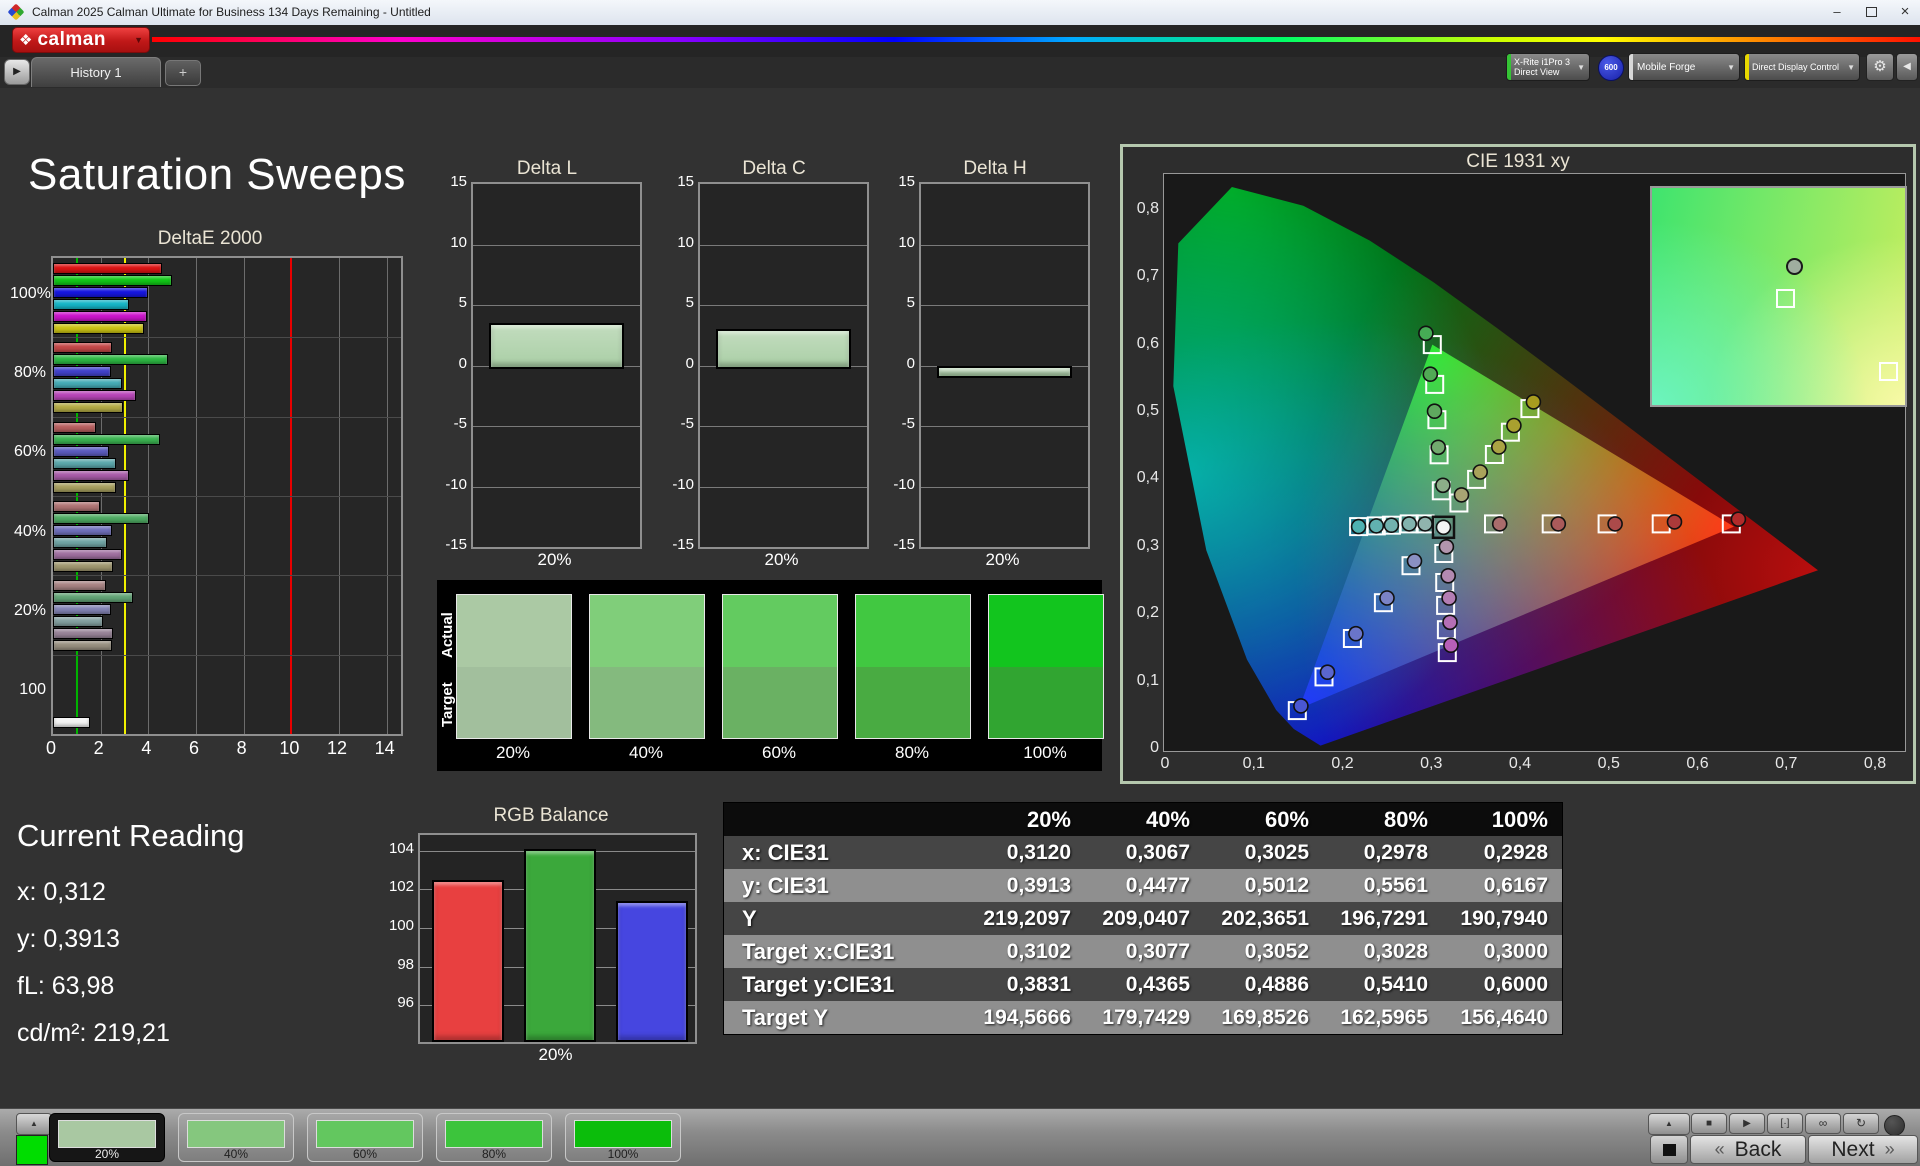 The width and height of the screenshot is (1920, 1166). I want to click on delta-bar, so click(556, 346).